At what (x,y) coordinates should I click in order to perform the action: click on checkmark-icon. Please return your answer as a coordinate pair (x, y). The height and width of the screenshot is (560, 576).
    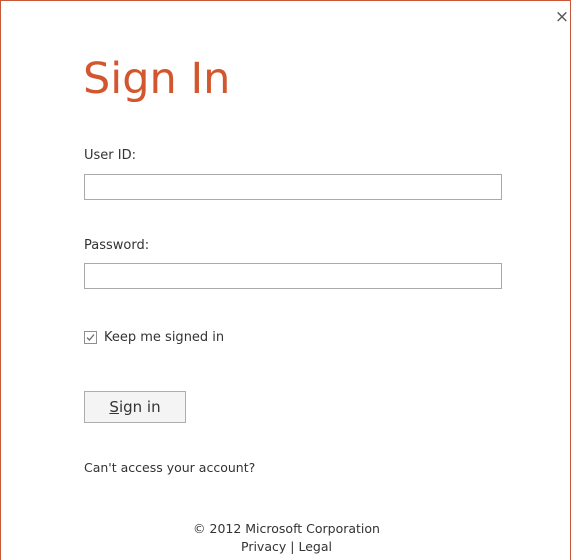
    Looking at the image, I should click on (90, 337).